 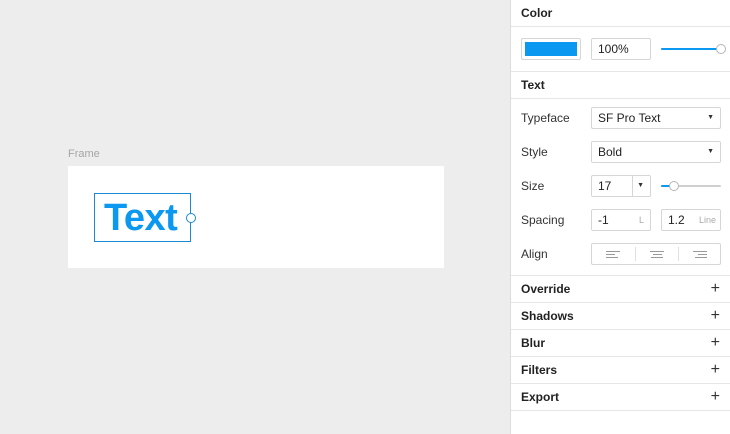 I want to click on typeface-label: Typeface, so click(x=545, y=118).